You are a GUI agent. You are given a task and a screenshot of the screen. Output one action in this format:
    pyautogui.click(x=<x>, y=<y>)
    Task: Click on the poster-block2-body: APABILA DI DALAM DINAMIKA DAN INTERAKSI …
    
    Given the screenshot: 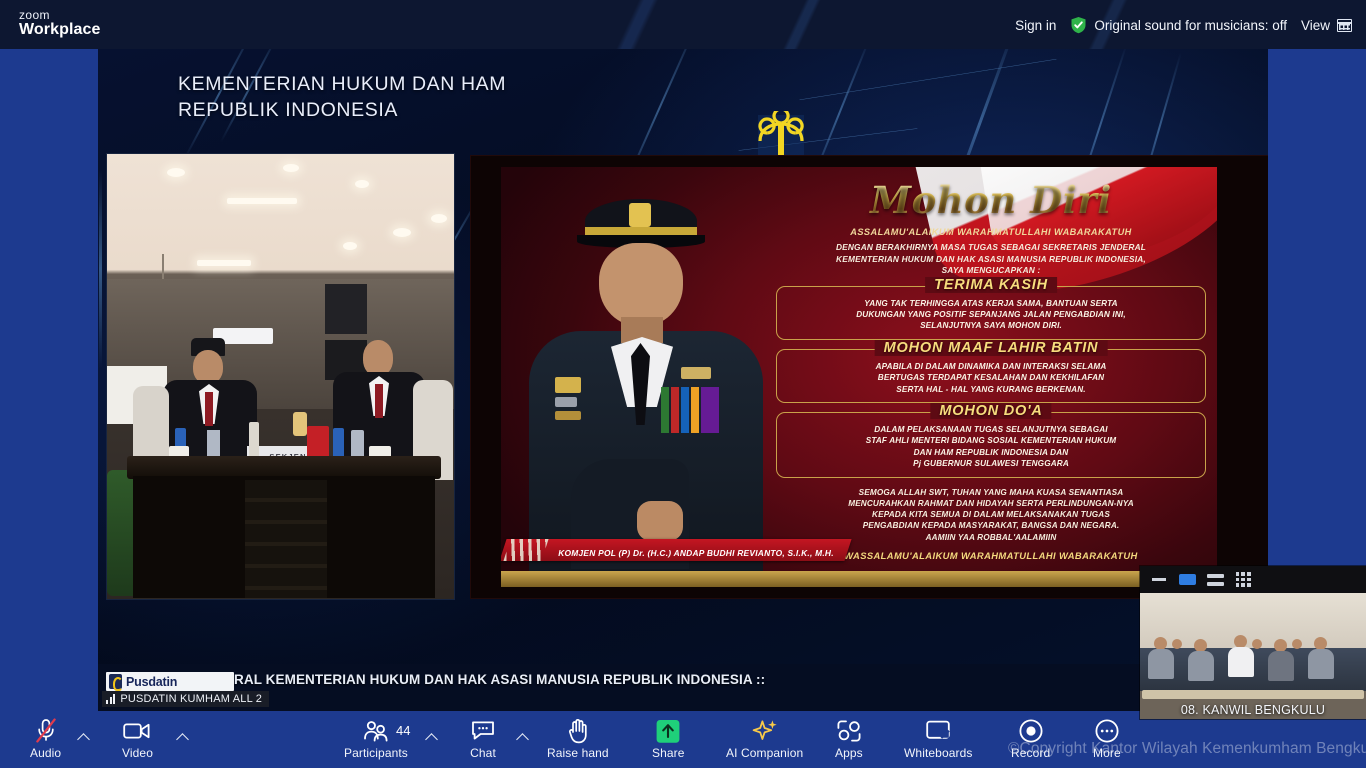 What is the action you would take?
    pyautogui.click(x=991, y=377)
    